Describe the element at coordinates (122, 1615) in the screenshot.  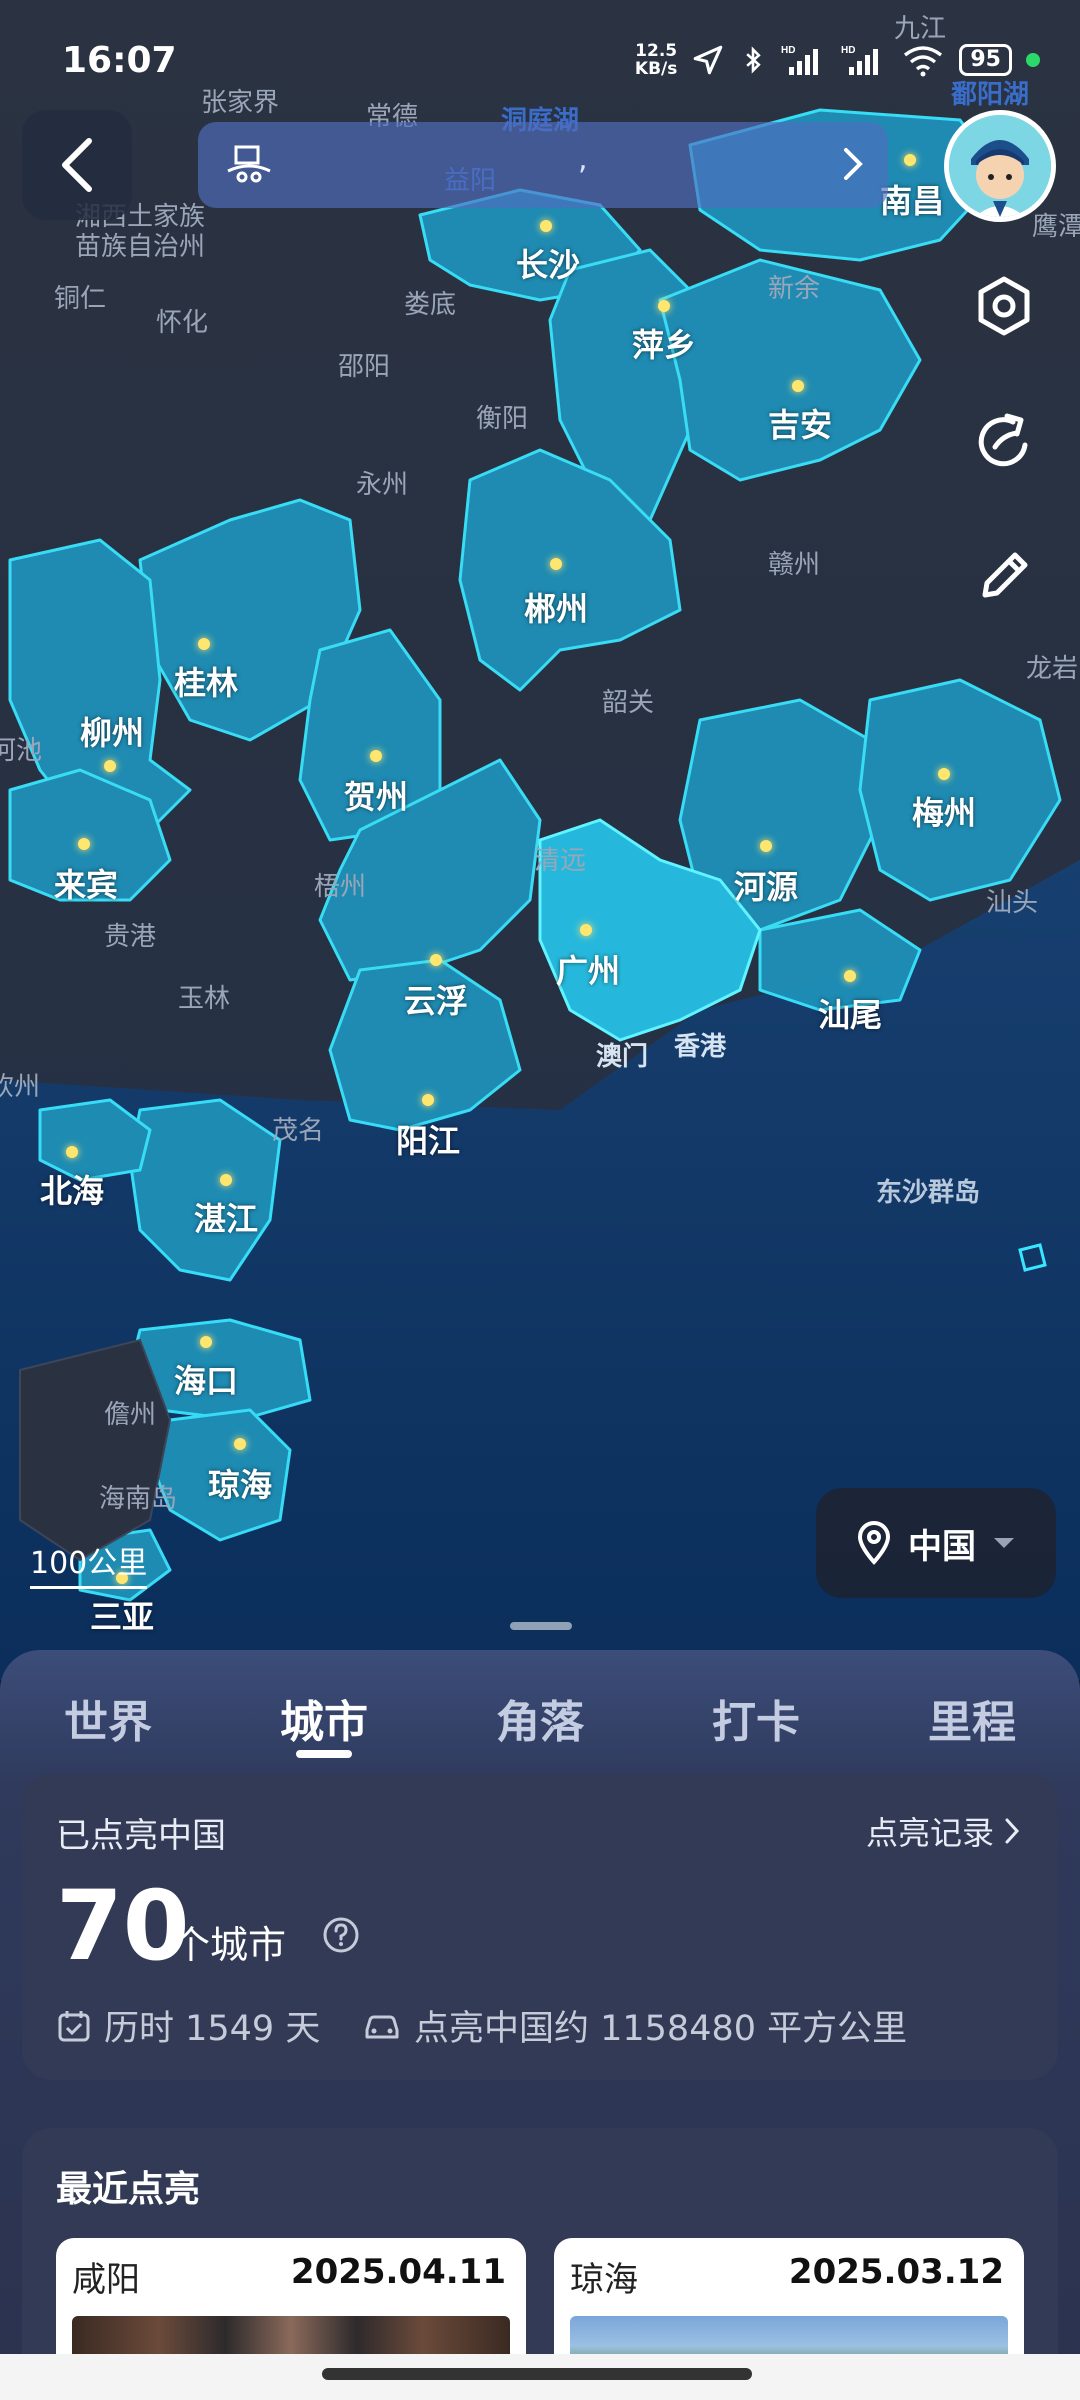
I see `city-label: 三亚` at that location.